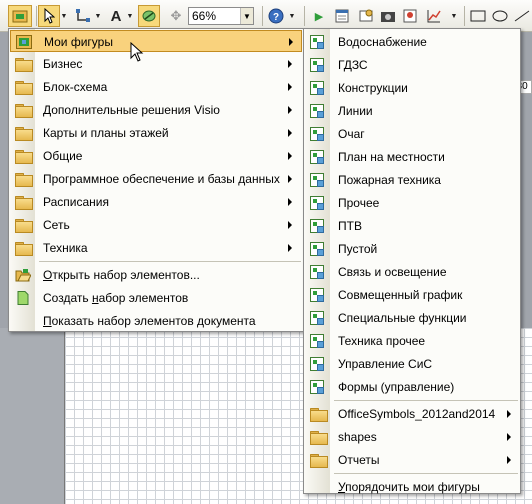  Describe the element at coordinates (246, 16) in the screenshot. I see `zoom-dropdown-icon: ▼` at that location.